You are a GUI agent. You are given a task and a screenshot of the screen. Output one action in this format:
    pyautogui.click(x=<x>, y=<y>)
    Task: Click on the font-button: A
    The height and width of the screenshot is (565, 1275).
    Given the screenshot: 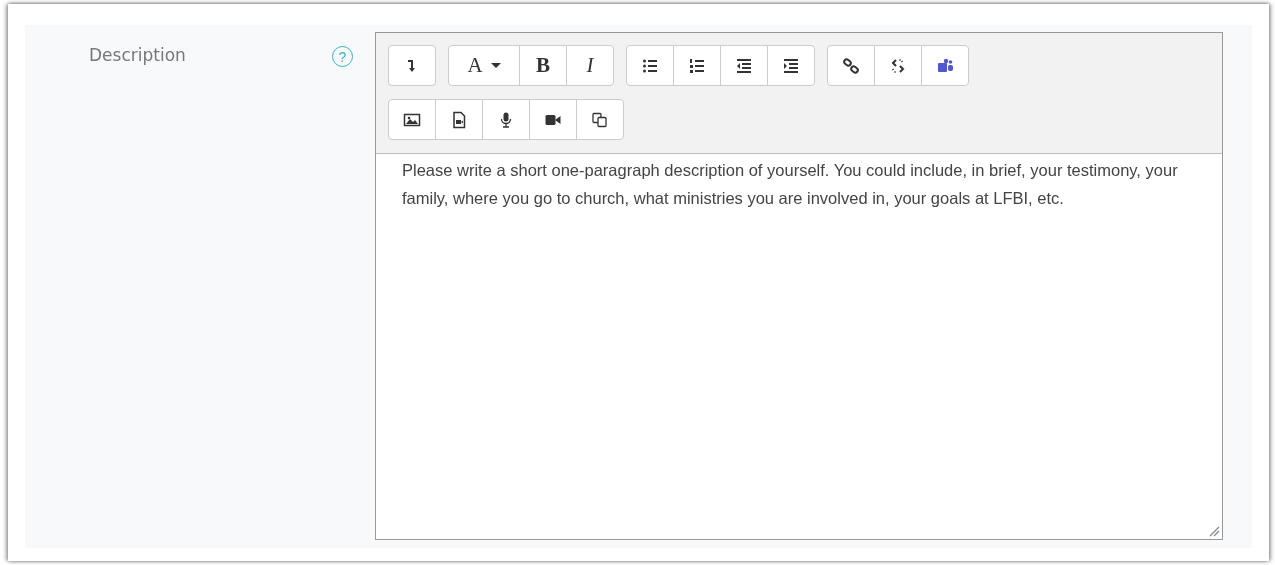 What is the action you would take?
    pyautogui.click(x=484, y=65)
    